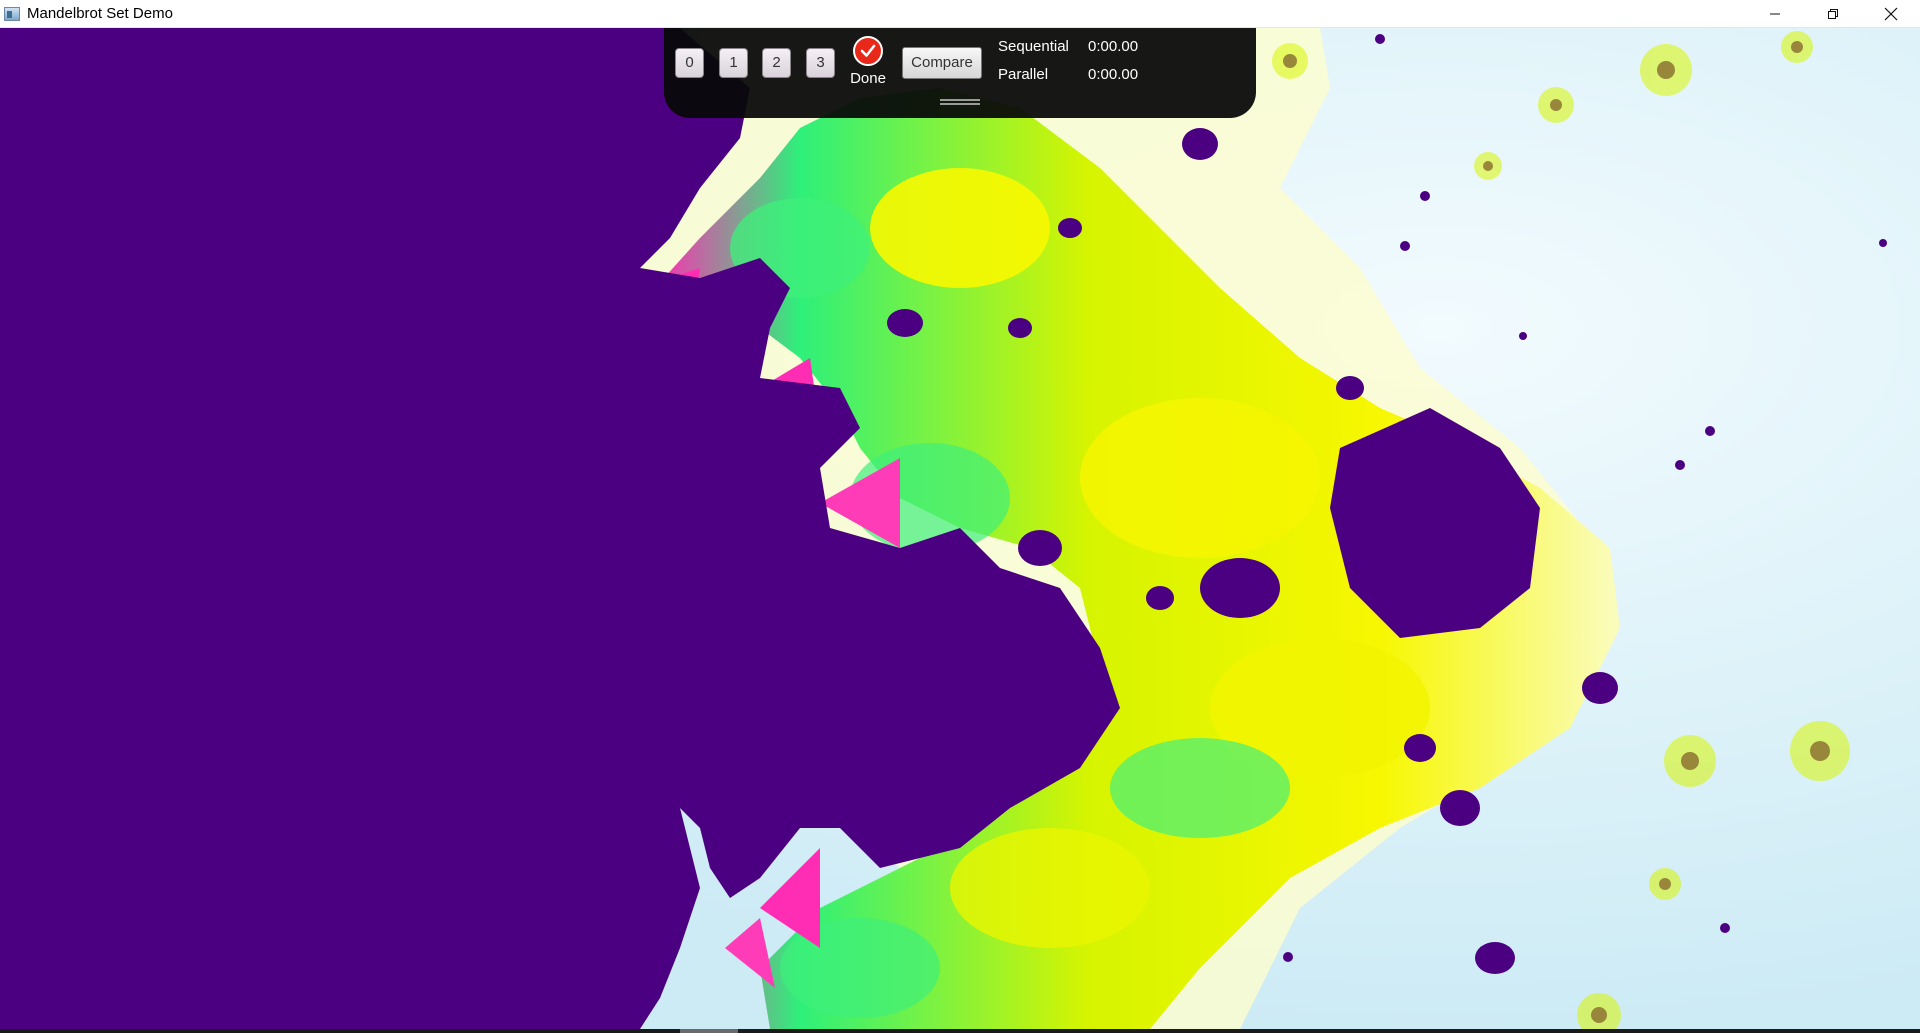  What do you see at coordinates (820, 63) in the screenshot?
I see `button-3: 3` at bounding box center [820, 63].